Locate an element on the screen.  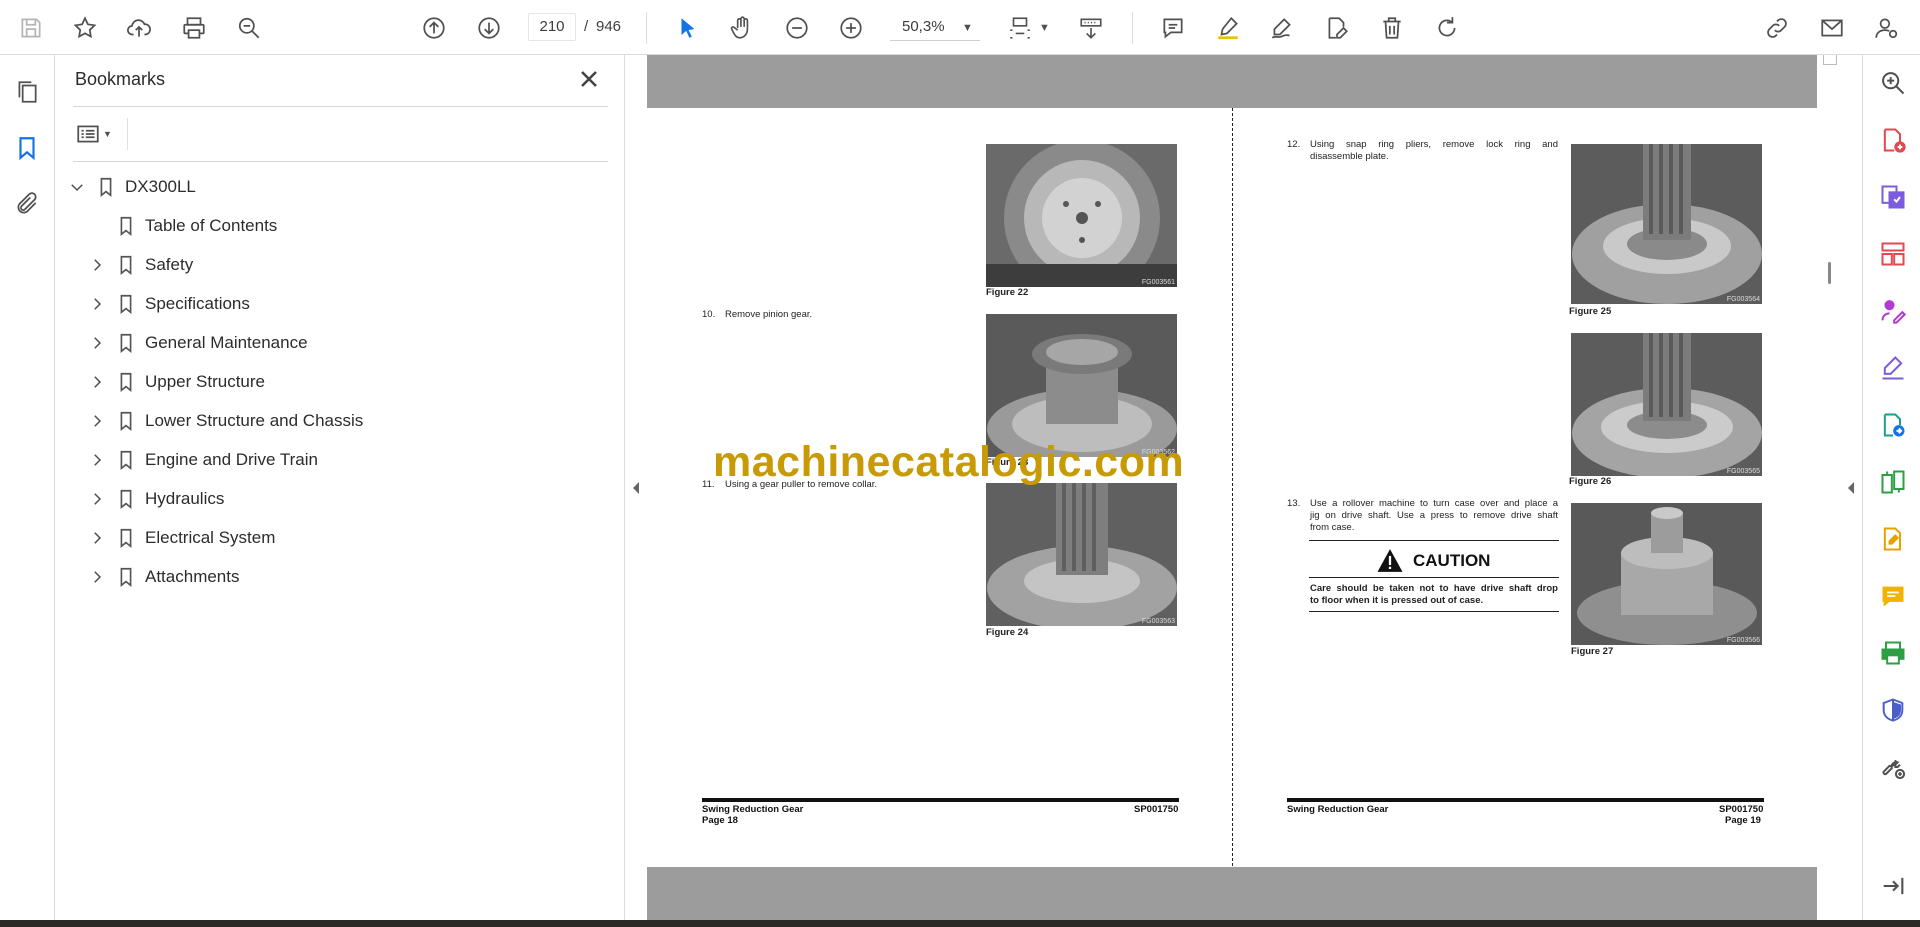
comment-icon is located at coordinates (1173, 28).